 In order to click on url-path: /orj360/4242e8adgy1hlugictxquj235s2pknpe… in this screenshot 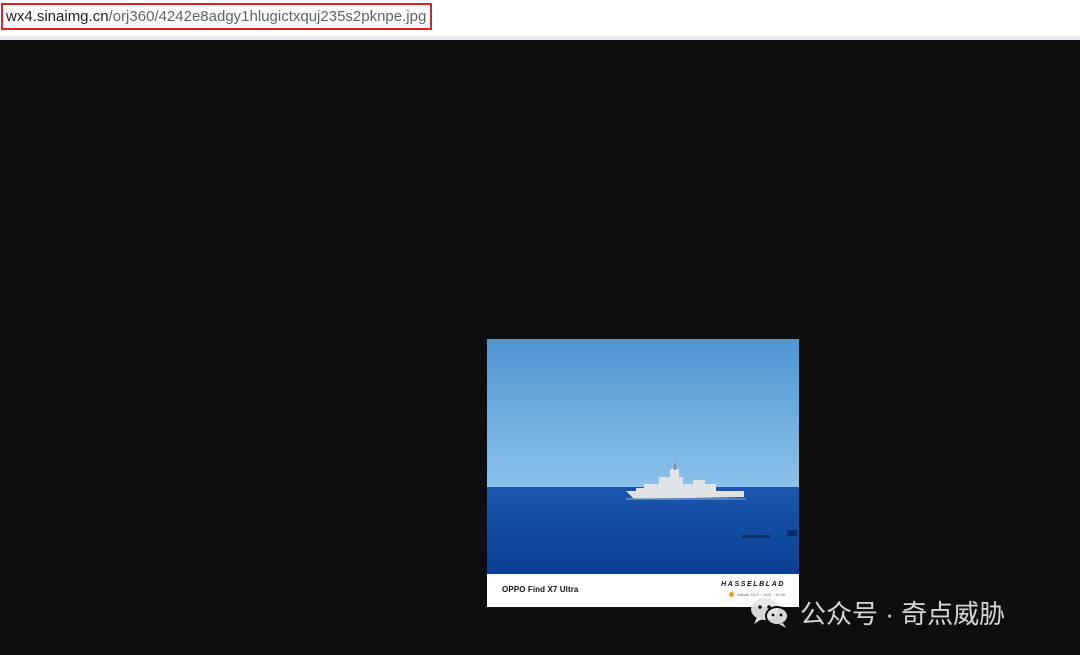, I will do `click(267, 16)`.